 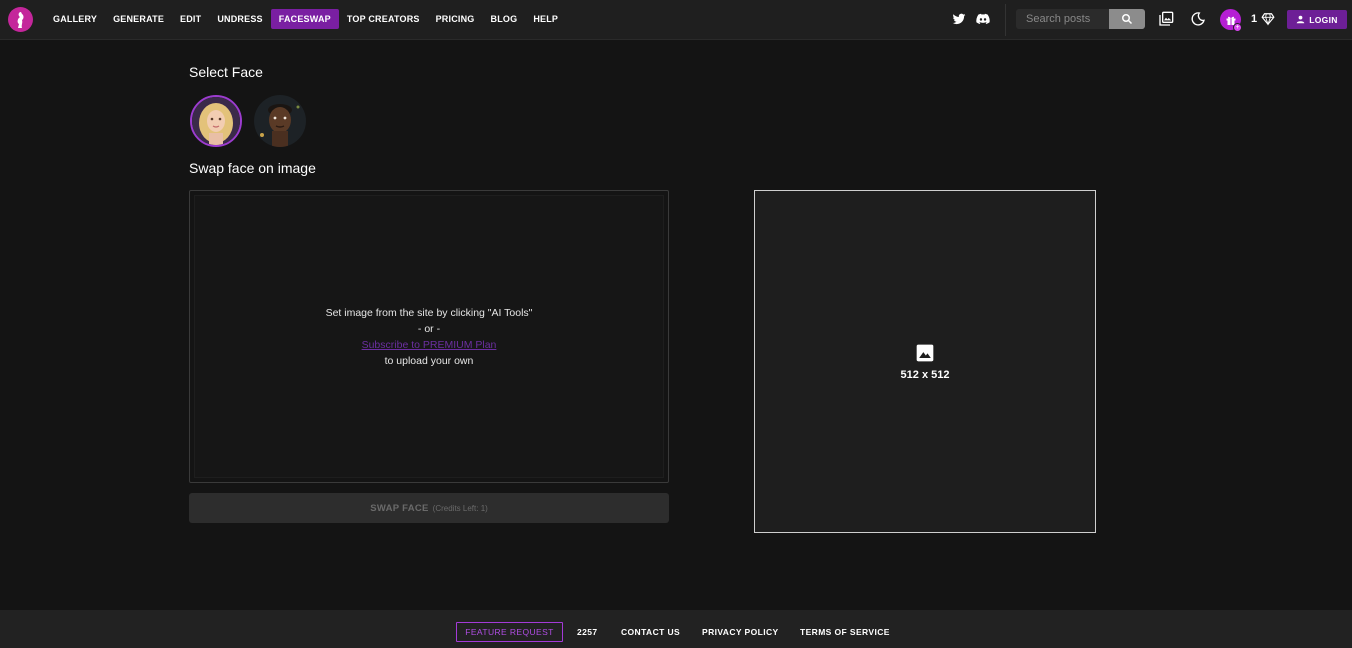 I want to click on contact-us-link: CONTACT US, so click(x=650, y=632).